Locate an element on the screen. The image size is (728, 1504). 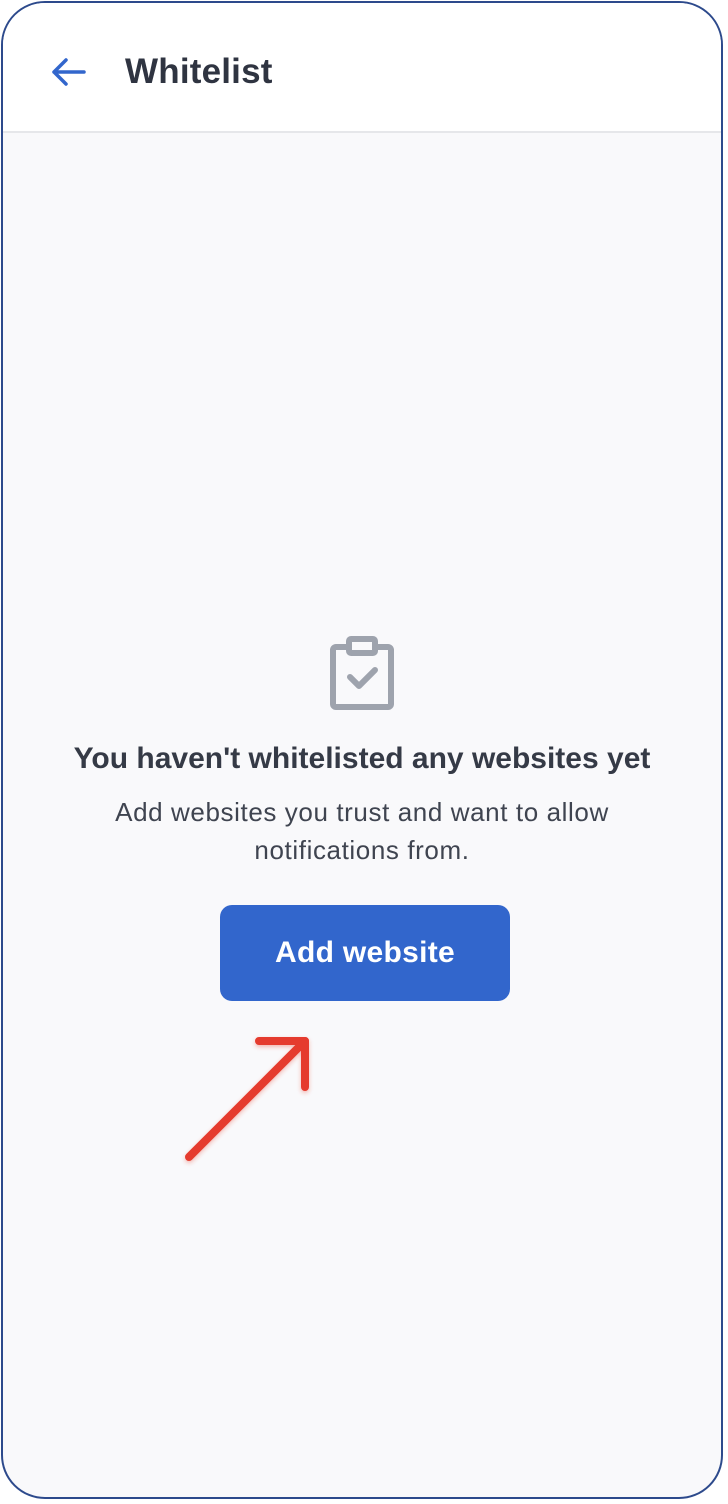
clipboard-check-icon is located at coordinates (362, 673).